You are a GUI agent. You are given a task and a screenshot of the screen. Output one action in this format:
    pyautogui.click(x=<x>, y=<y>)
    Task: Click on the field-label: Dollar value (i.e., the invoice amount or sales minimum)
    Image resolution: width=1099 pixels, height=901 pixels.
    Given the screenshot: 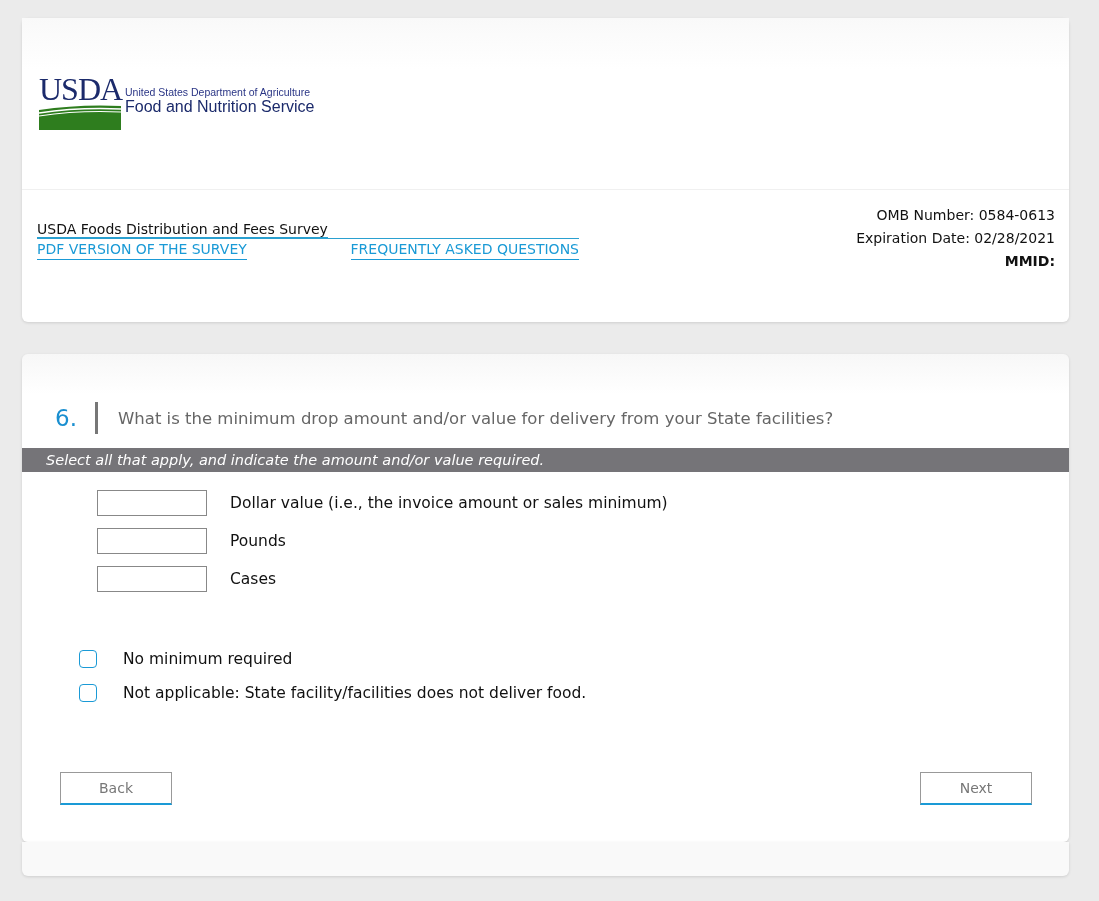 What is the action you would take?
    pyautogui.click(x=449, y=503)
    